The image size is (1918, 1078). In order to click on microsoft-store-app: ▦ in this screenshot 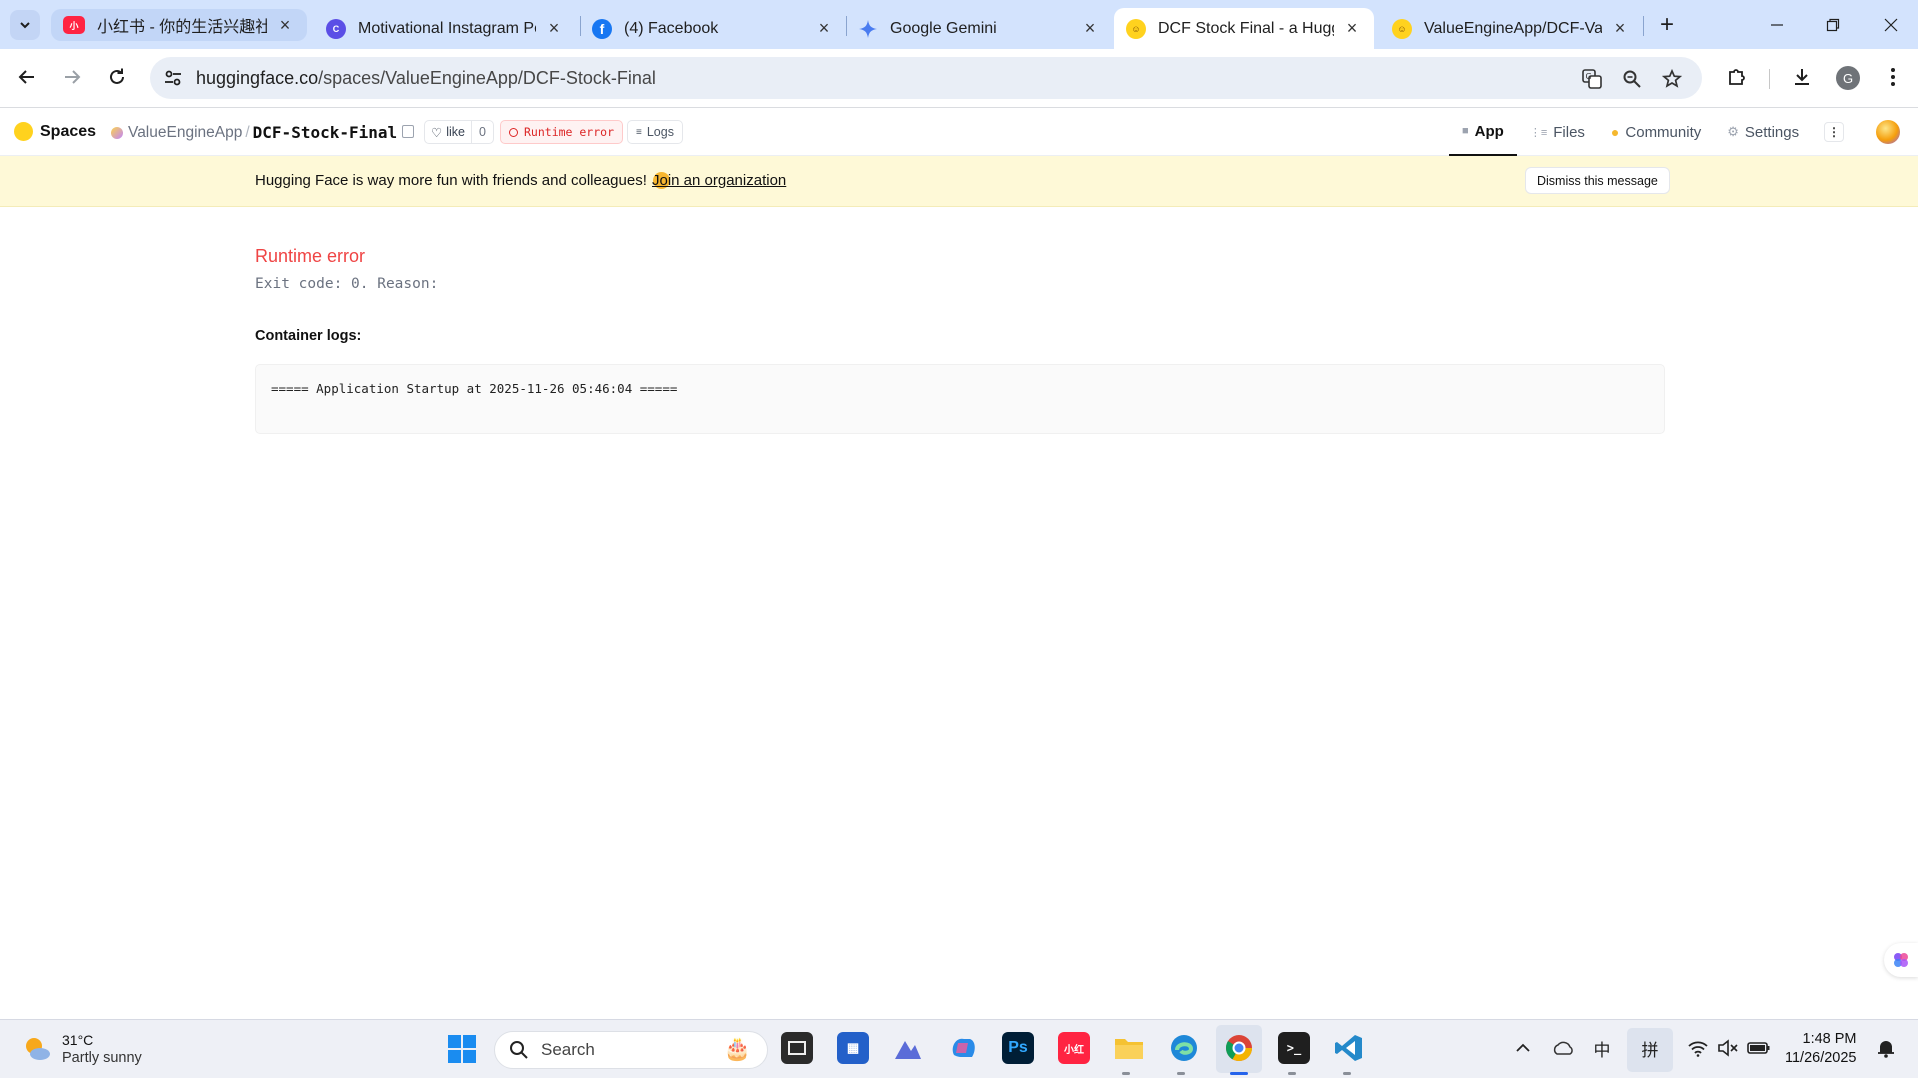, I will do `click(853, 1048)`.